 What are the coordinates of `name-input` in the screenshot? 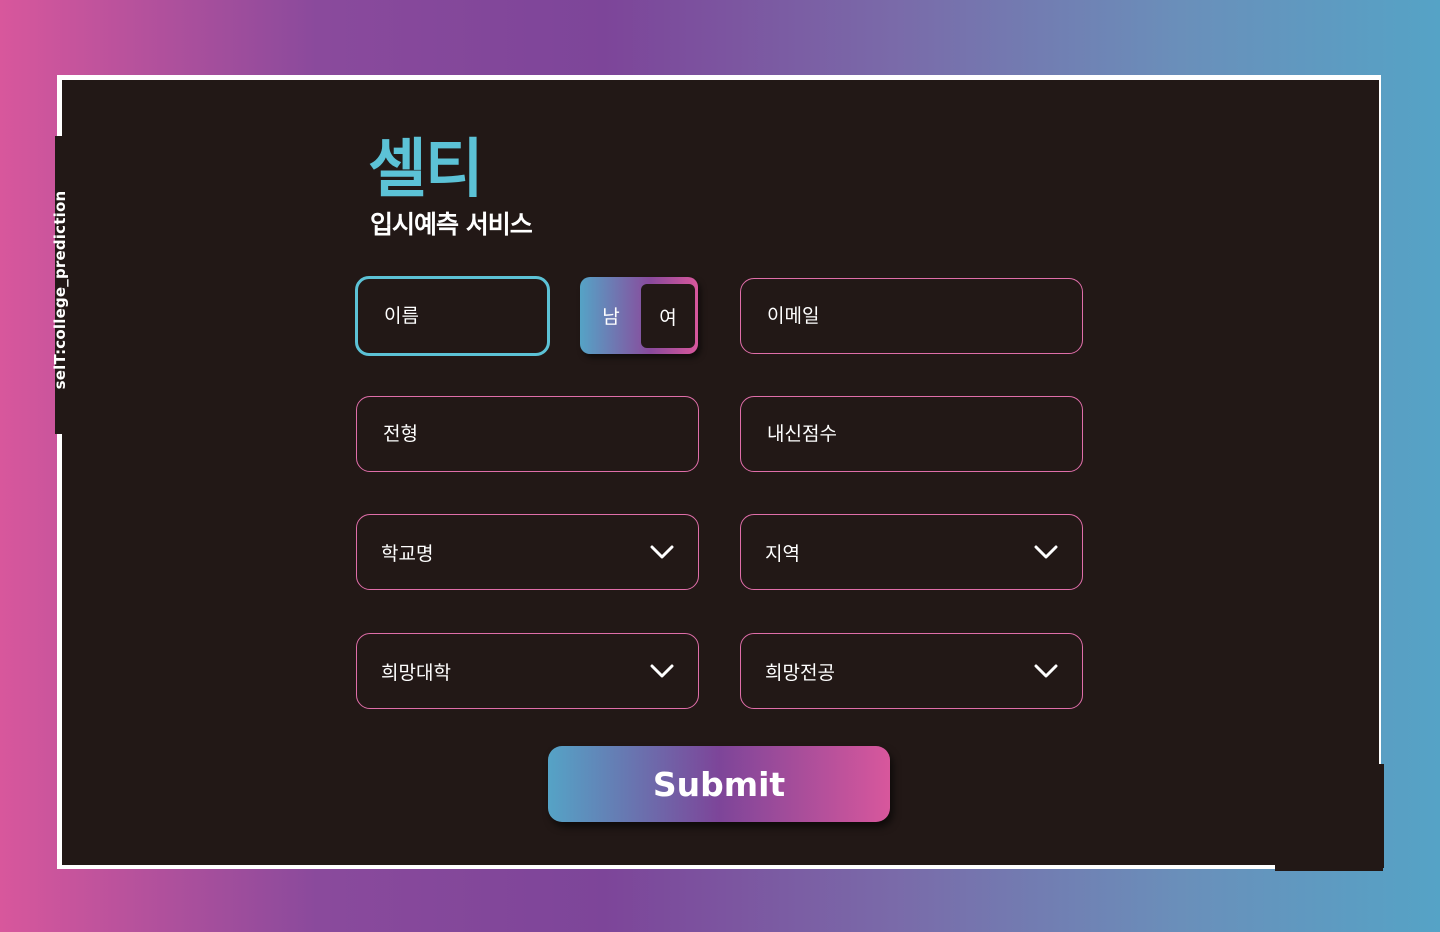 It's located at (450, 316).